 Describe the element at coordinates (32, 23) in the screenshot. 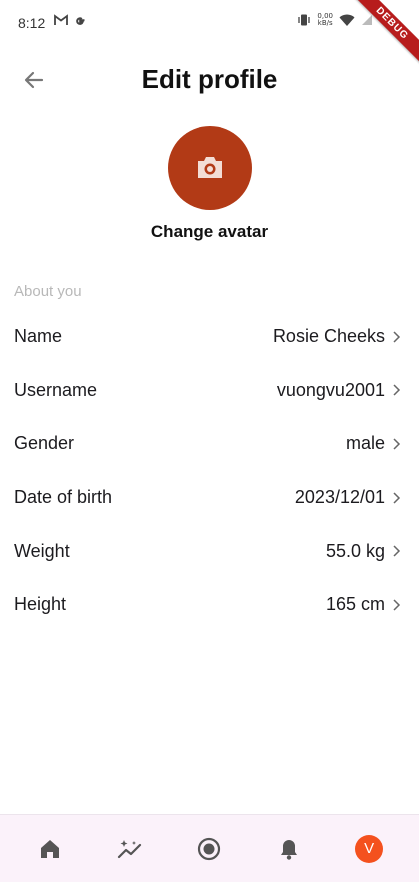

I see `status-time: 8:12` at that location.